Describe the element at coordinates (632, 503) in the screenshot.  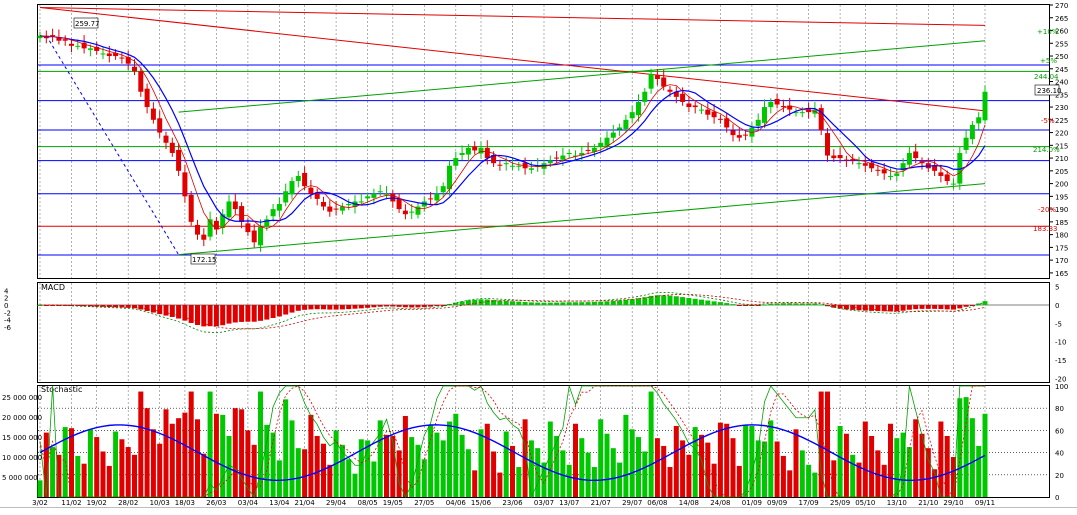
I see `x-axis-date-label: 29/07` at that location.